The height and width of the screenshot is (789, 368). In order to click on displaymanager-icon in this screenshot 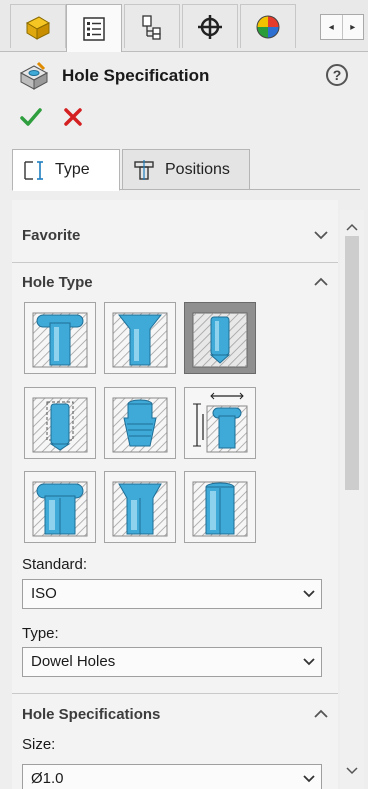, I will do `click(268, 26)`.